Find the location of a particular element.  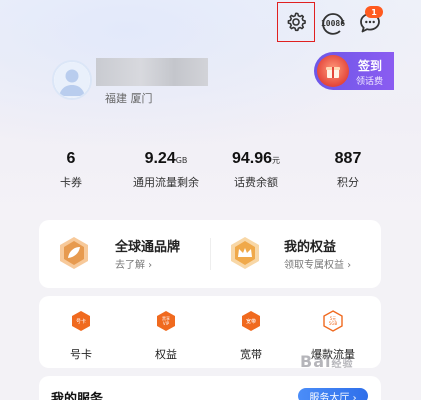

section-title: 我的服务 is located at coordinates (77, 396).